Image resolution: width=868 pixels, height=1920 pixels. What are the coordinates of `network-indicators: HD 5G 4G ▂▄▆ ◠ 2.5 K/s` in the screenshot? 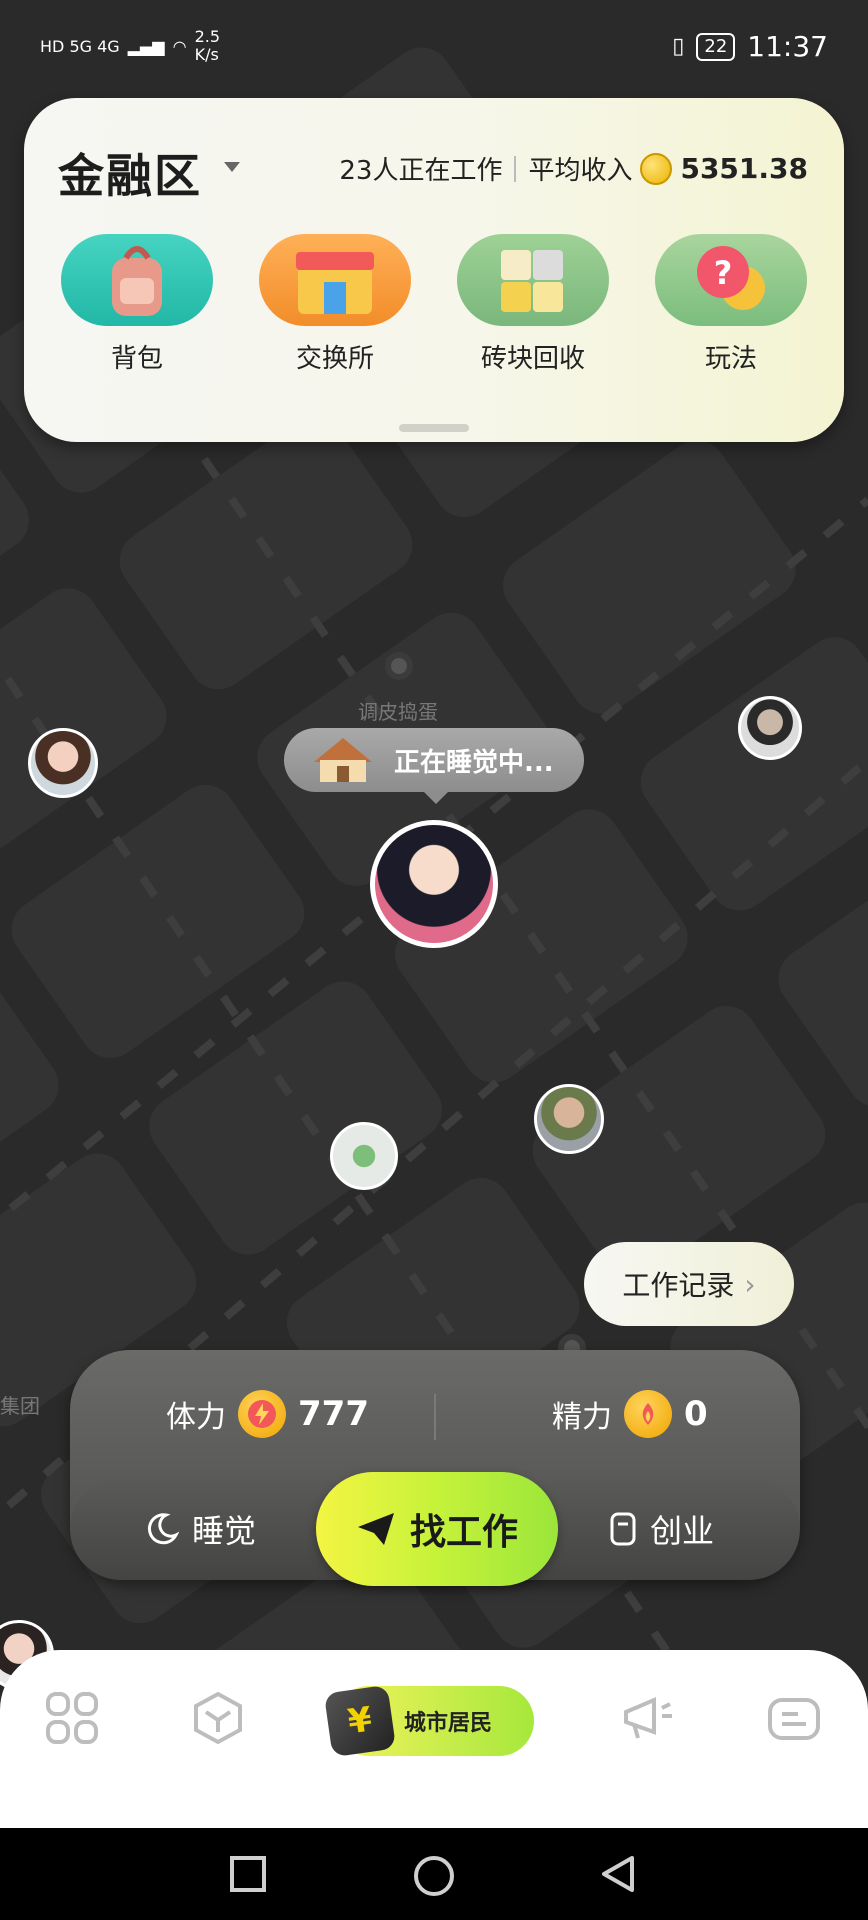 It's located at (130, 46).